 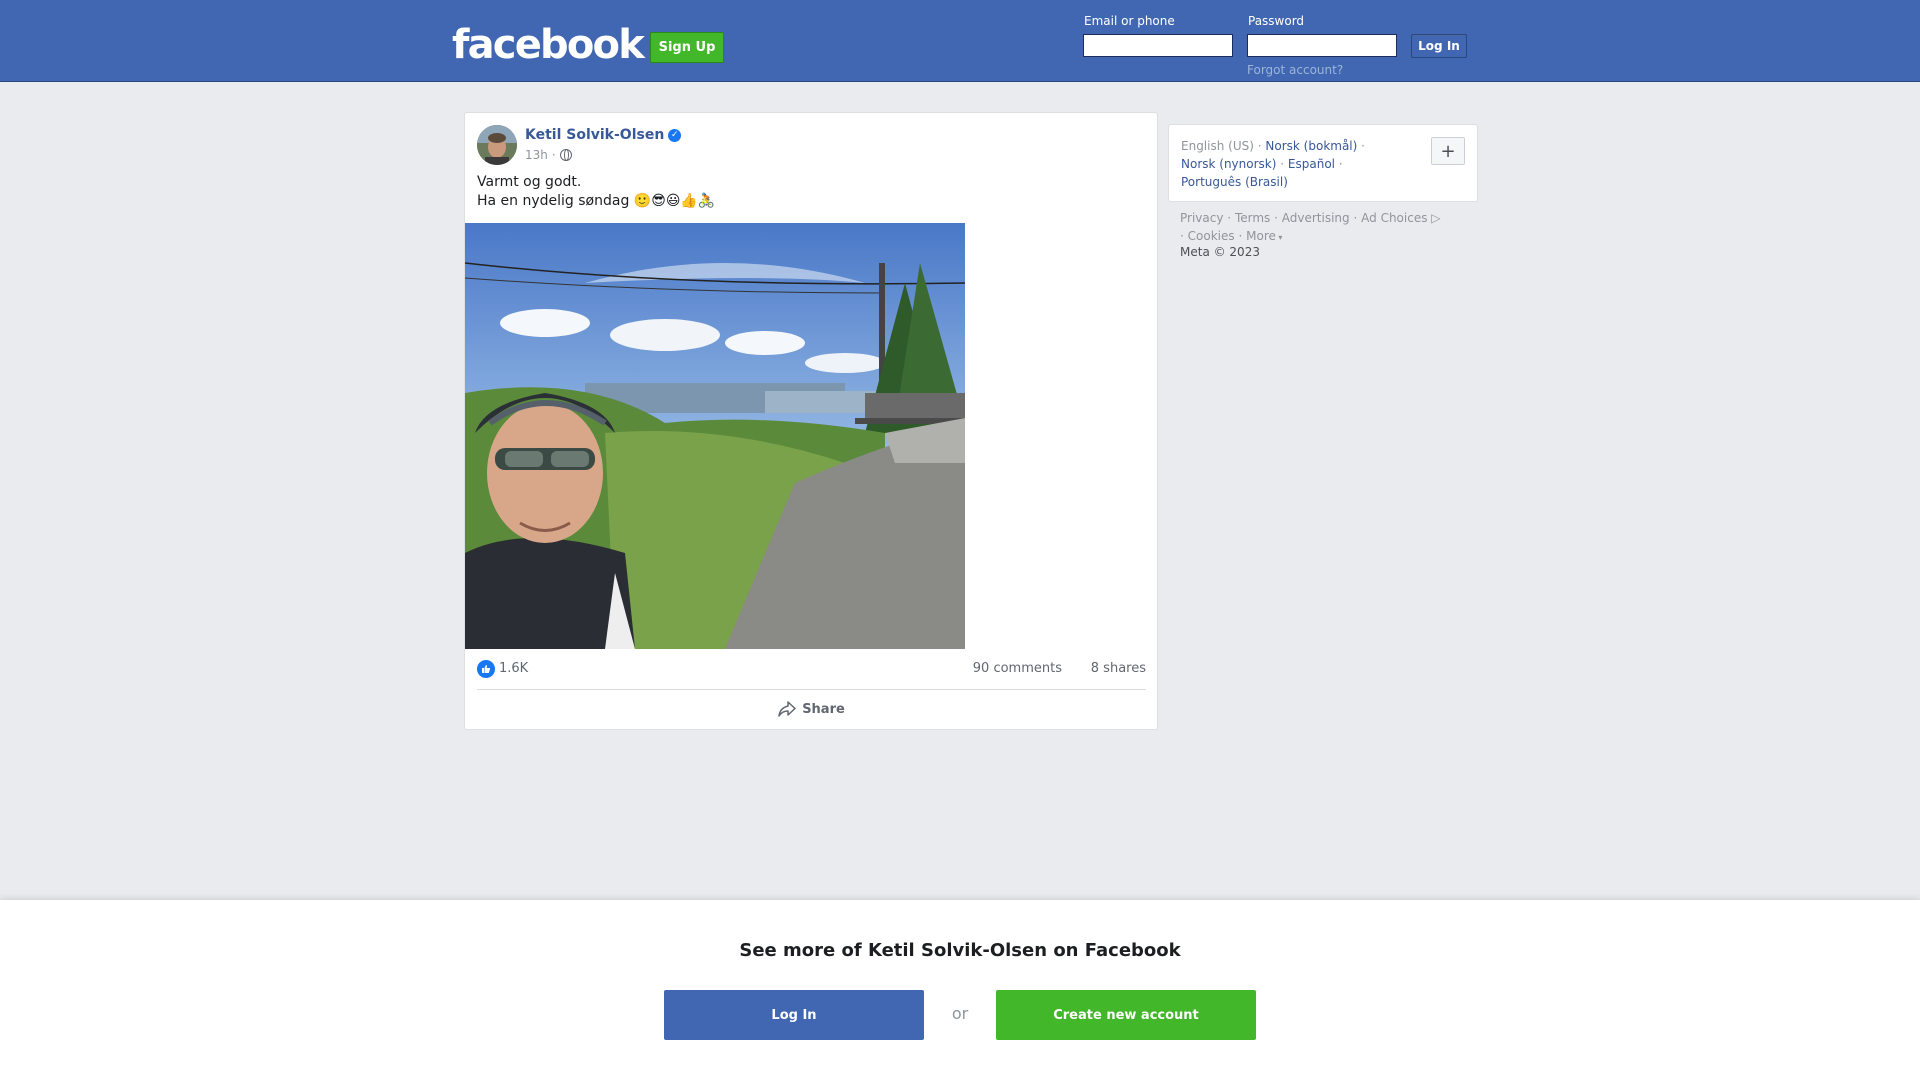 I want to click on like-count: 1.6K, so click(x=513, y=668).